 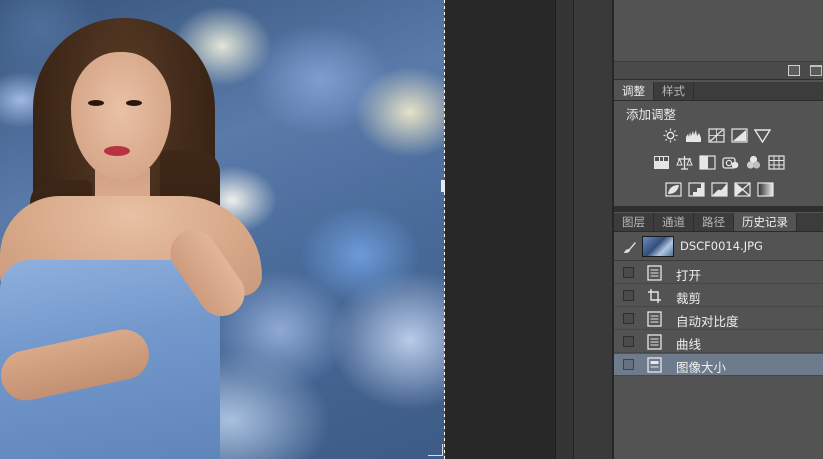 I want to click on selective-color-icon, so click(x=742, y=189).